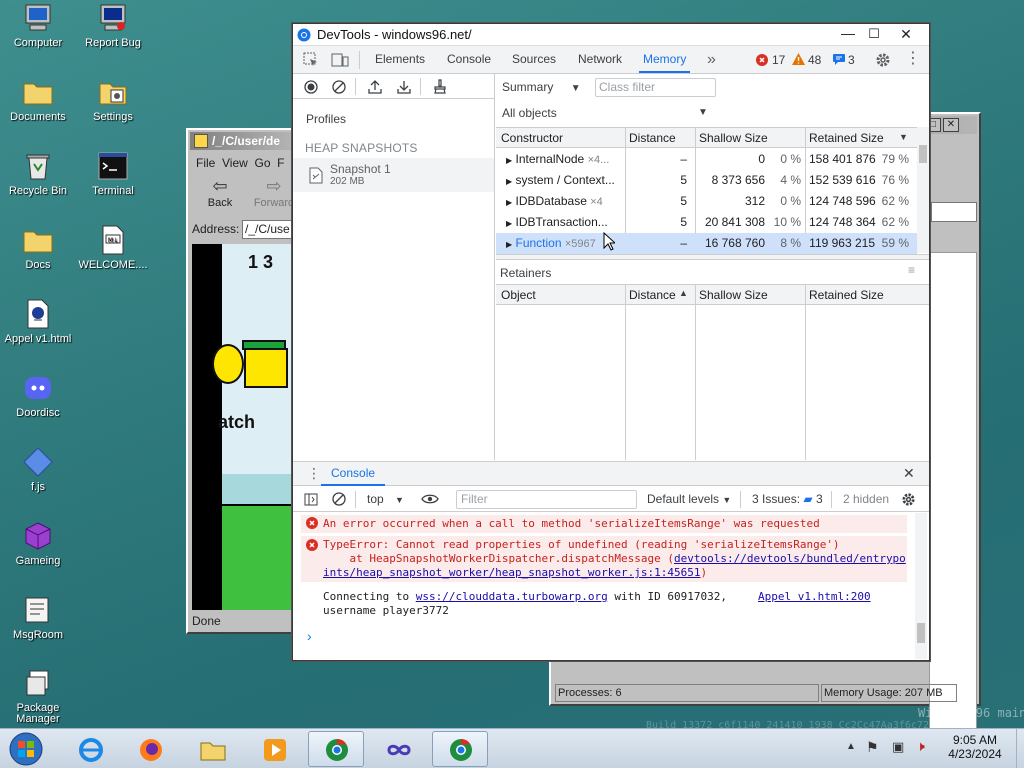 This screenshot has height=768, width=1024. What do you see at coordinates (898, 747) in the screenshot?
I see `network-icon: ▣` at bounding box center [898, 747].